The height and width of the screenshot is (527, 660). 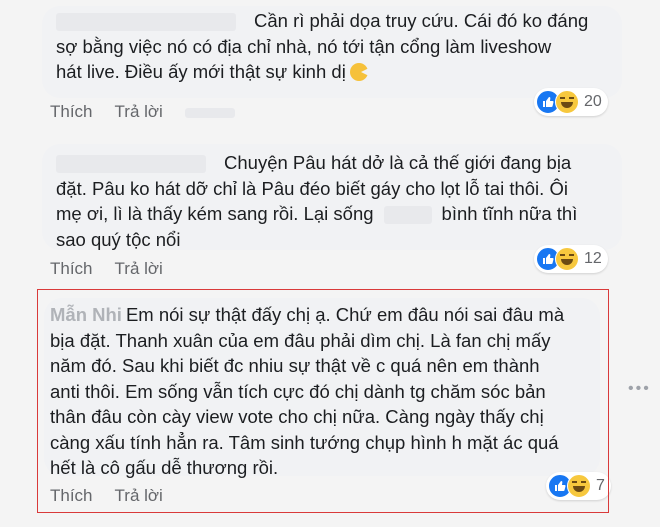 I want to click on blurred-timestamp, so click(x=209, y=112).